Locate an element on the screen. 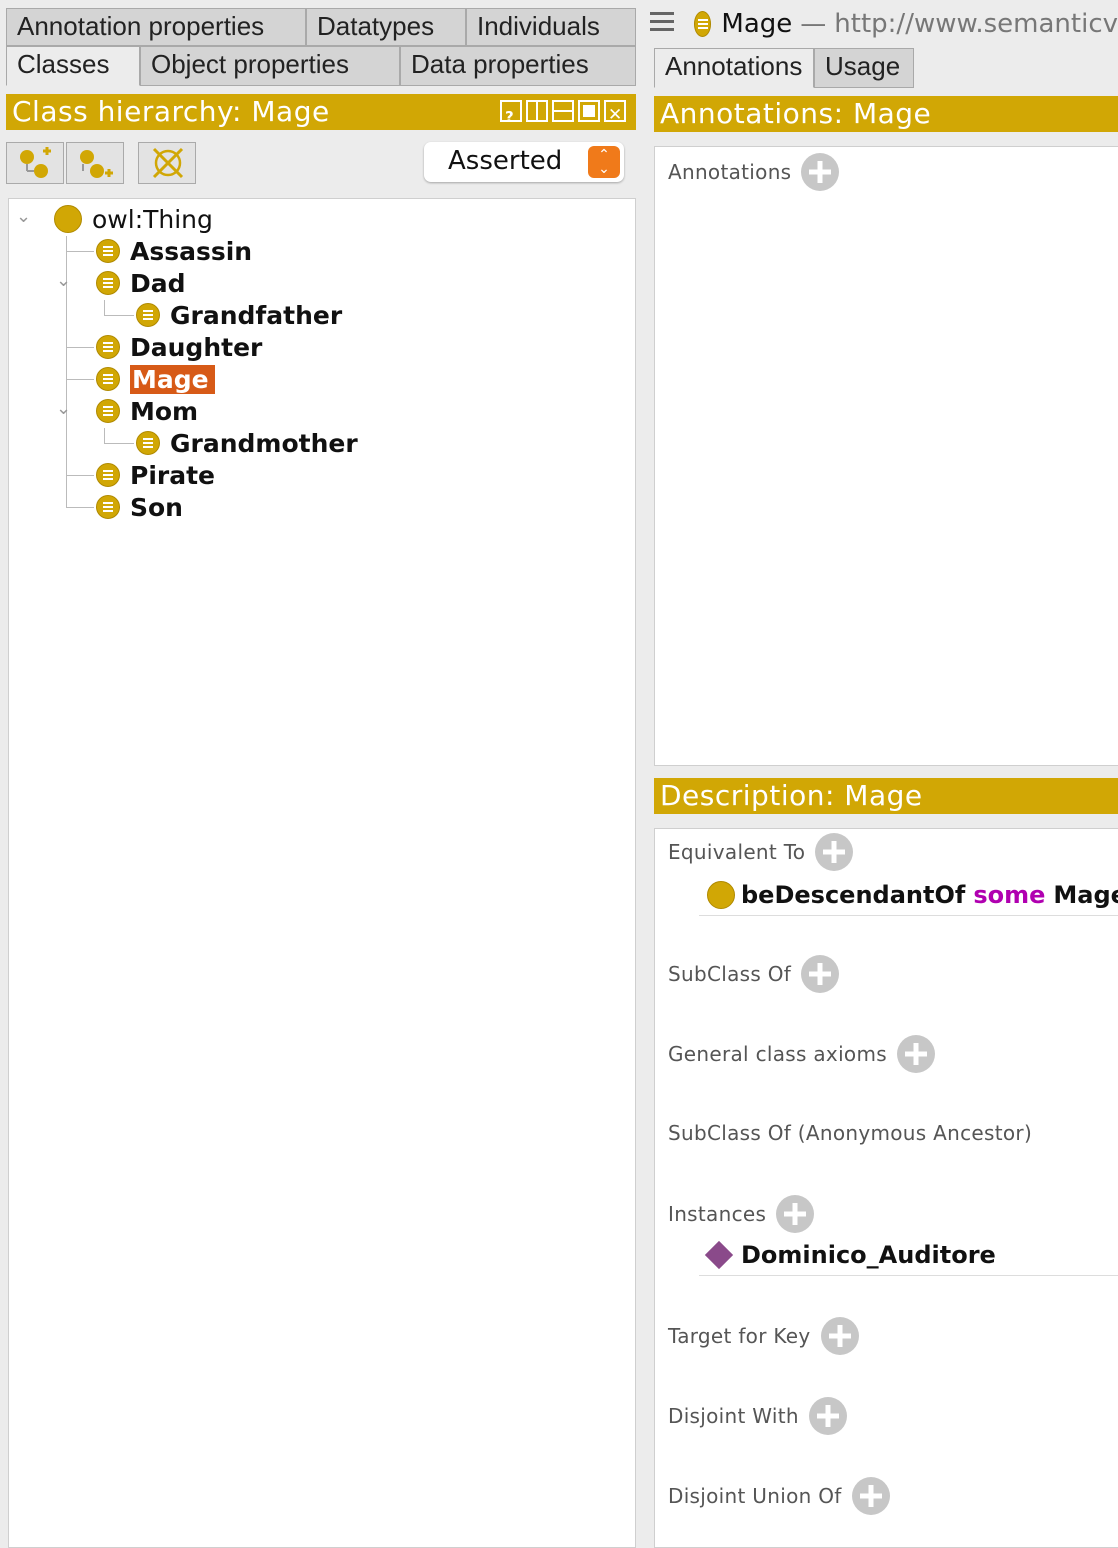  add-annotation-button is located at coordinates (820, 172).